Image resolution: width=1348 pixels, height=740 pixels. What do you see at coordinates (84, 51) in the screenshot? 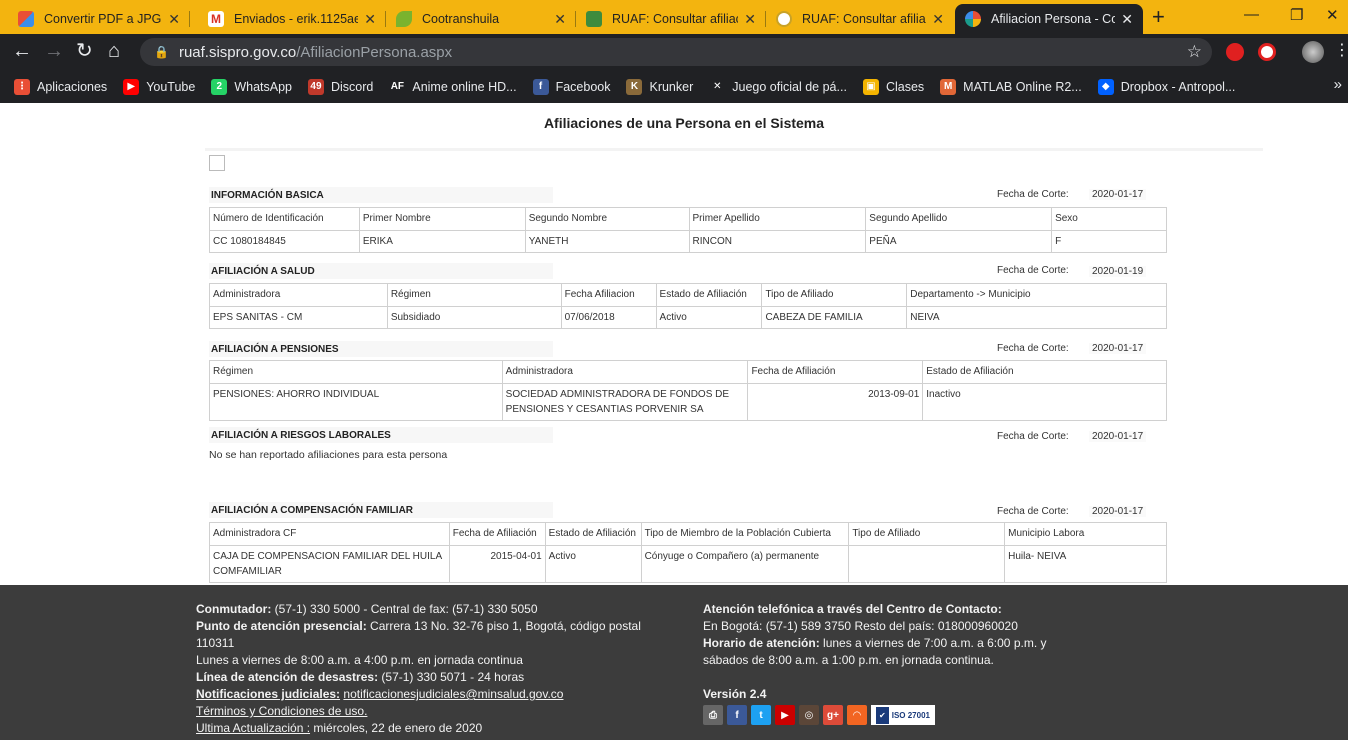
I see `reload-icon: ↻` at bounding box center [84, 51].